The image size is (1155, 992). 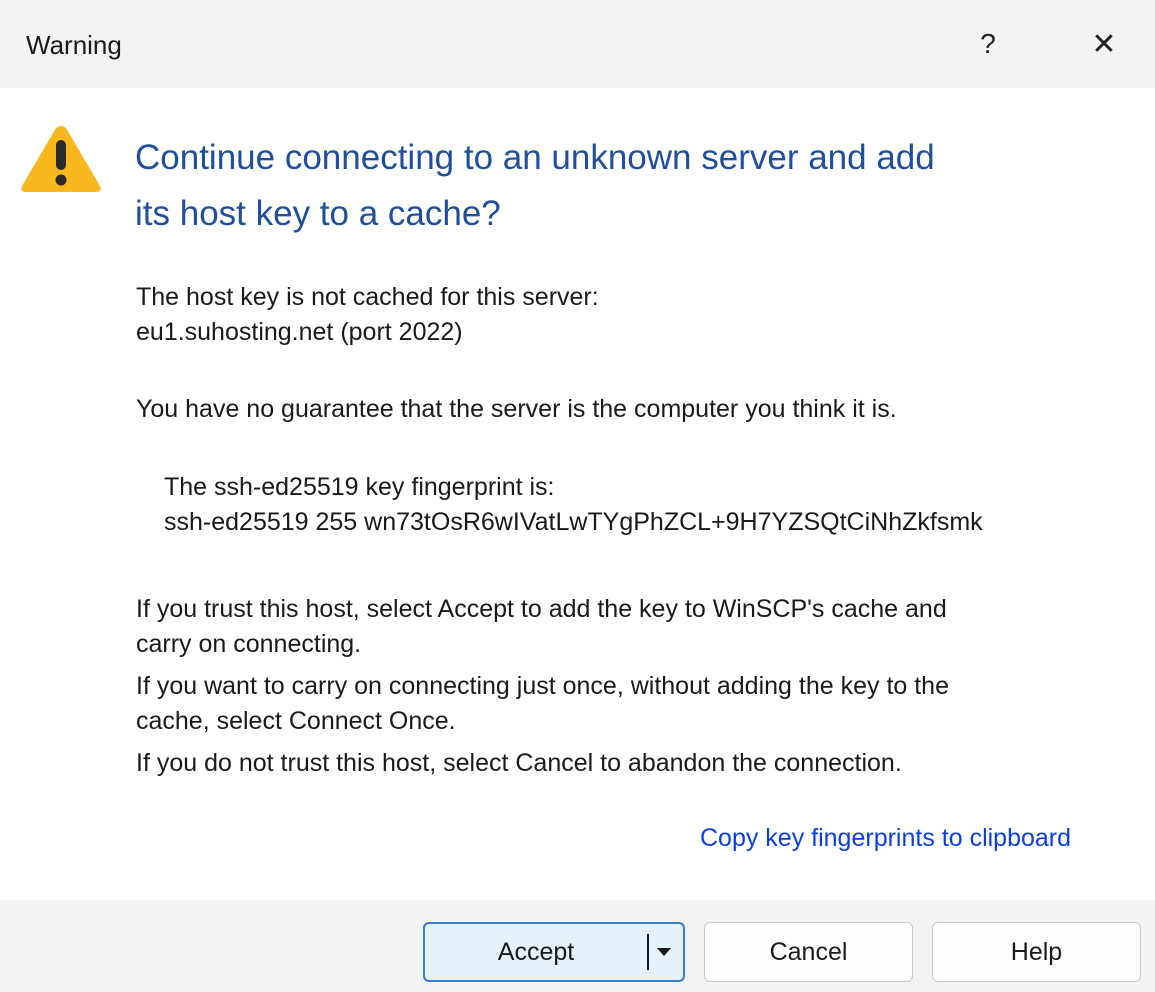 I want to click on cancel-button: Cancel, so click(x=808, y=952).